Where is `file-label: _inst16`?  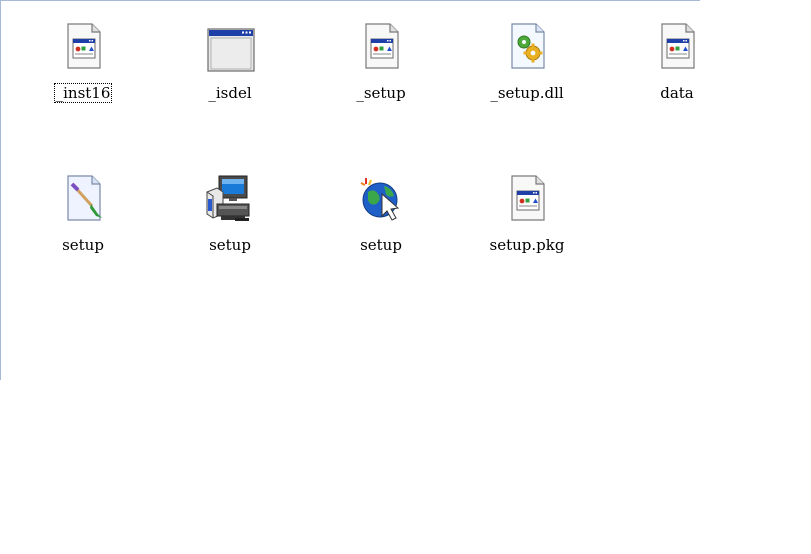 file-label: _inst16 is located at coordinates (83, 93).